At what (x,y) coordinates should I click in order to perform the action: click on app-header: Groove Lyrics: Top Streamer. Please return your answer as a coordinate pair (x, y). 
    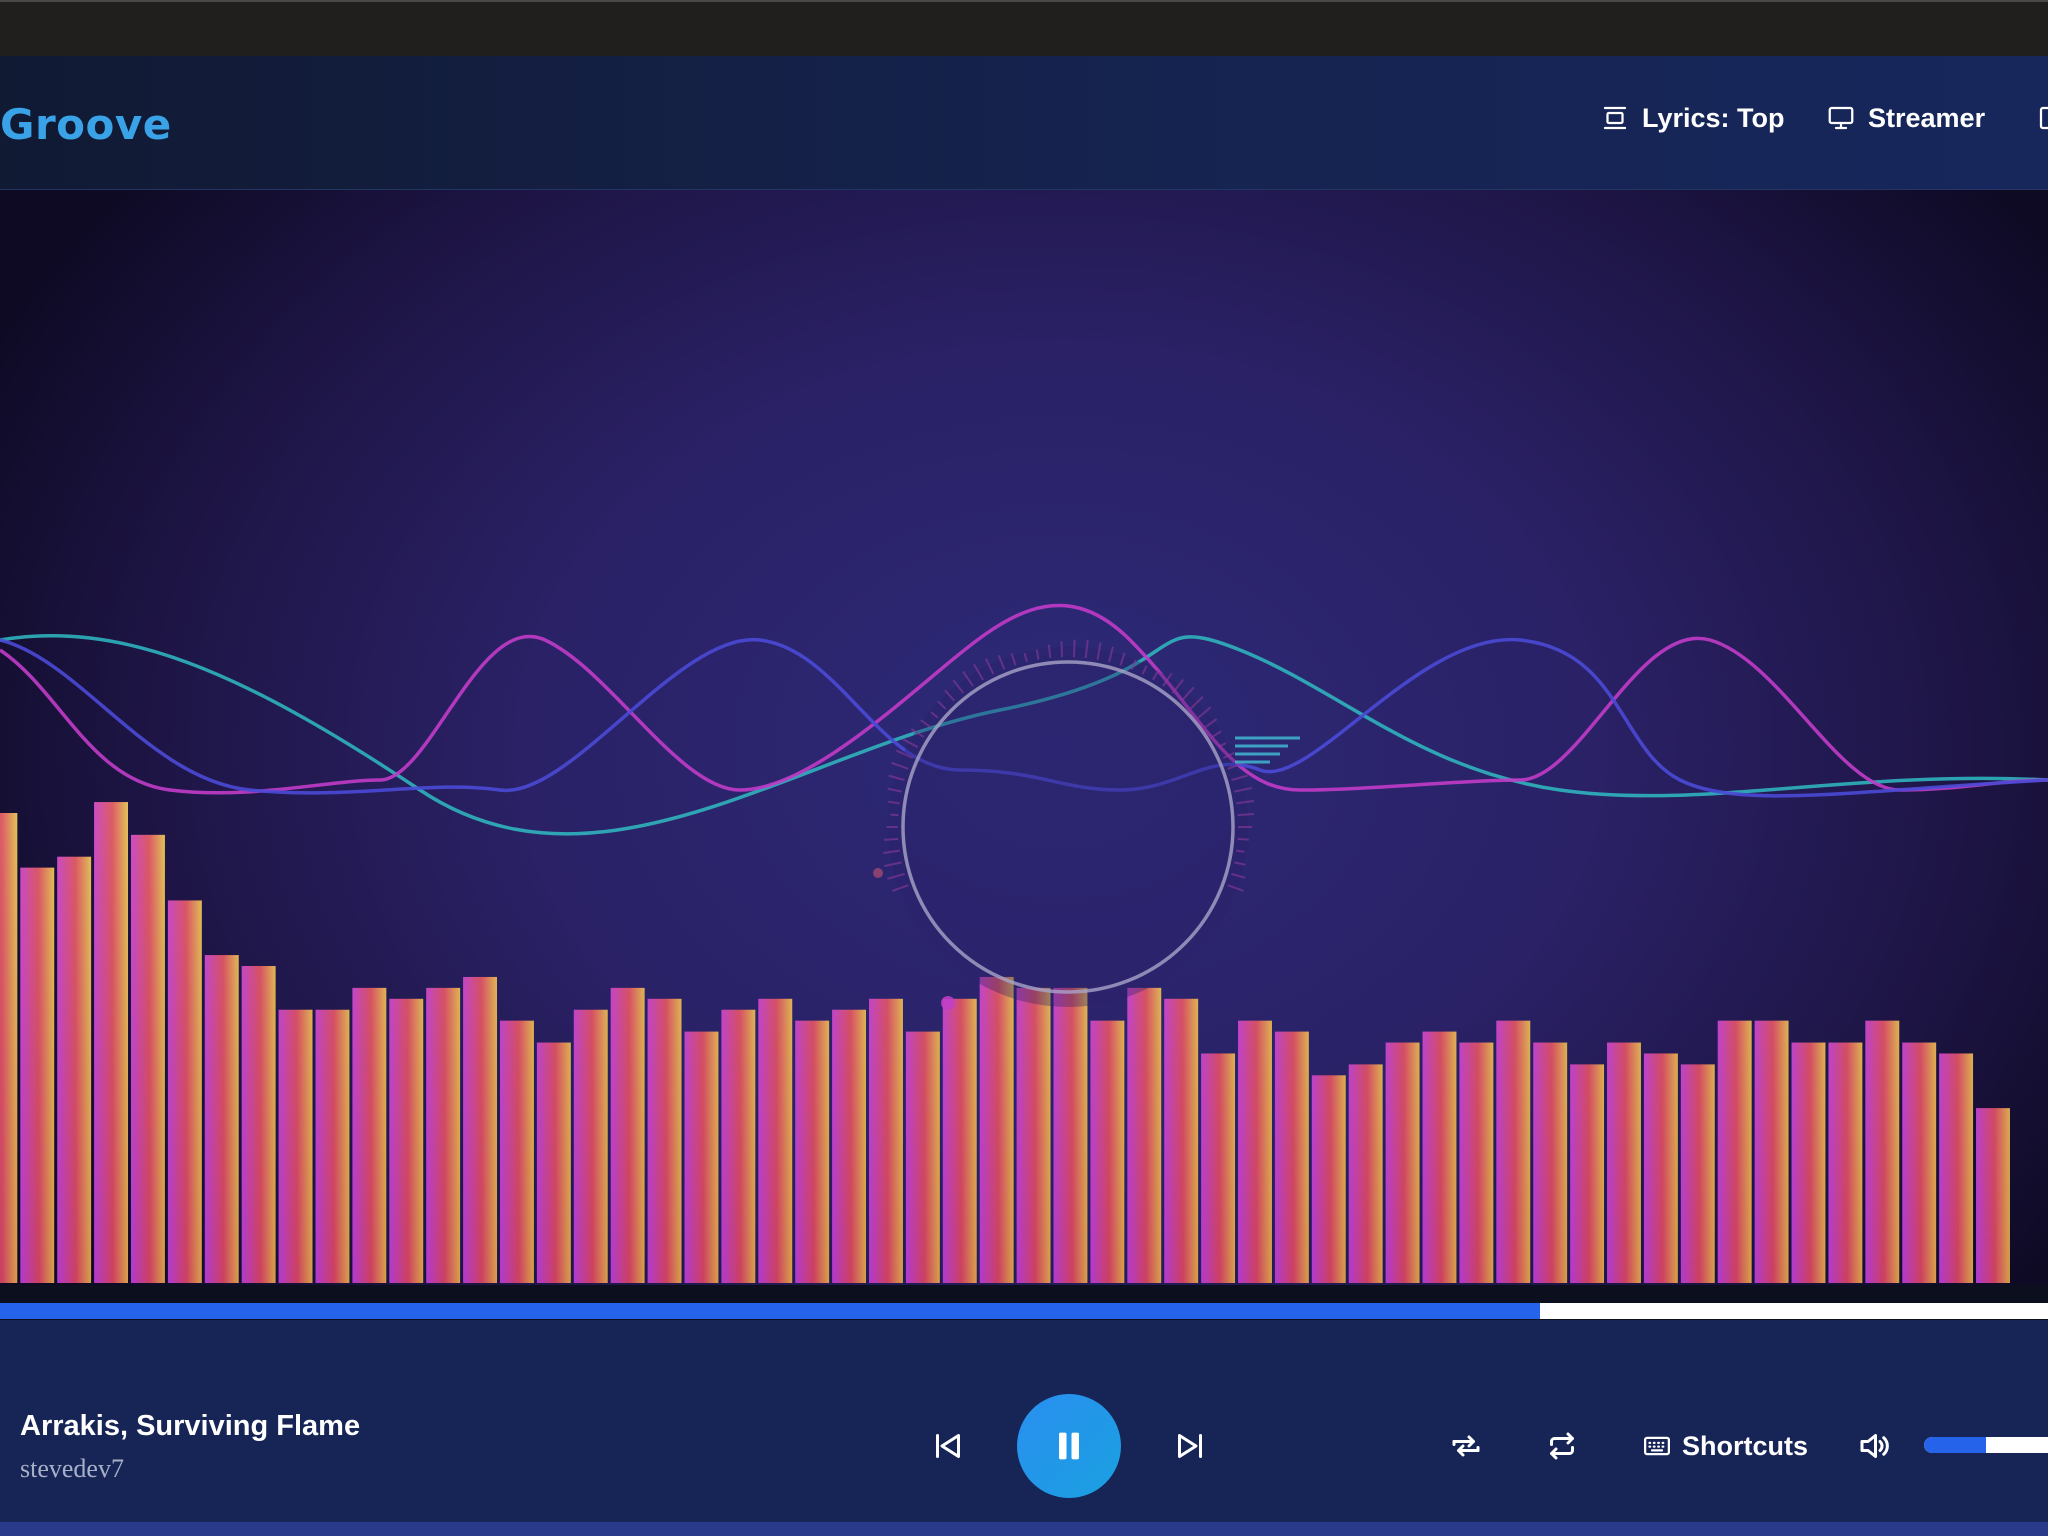
    Looking at the image, I should click on (1024, 123).